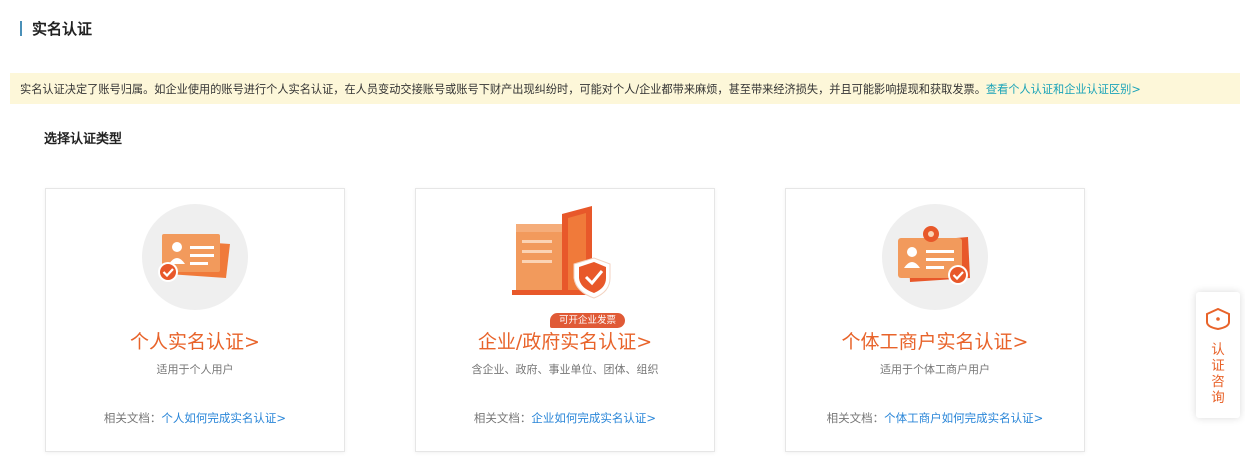  What do you see at coordinates (223, 418) in the screenshot?
I see `doc-link: 个人如何完成实名认证>` at bounding box center [223, 418].